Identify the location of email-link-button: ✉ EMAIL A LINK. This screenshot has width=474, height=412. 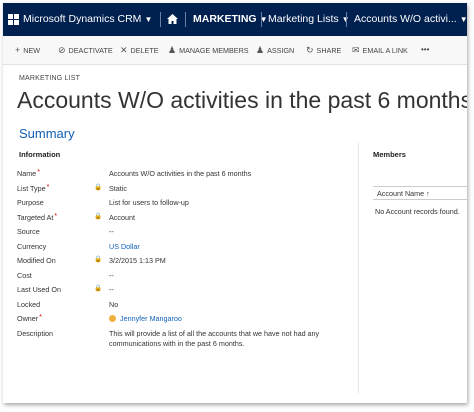
(380, 50).